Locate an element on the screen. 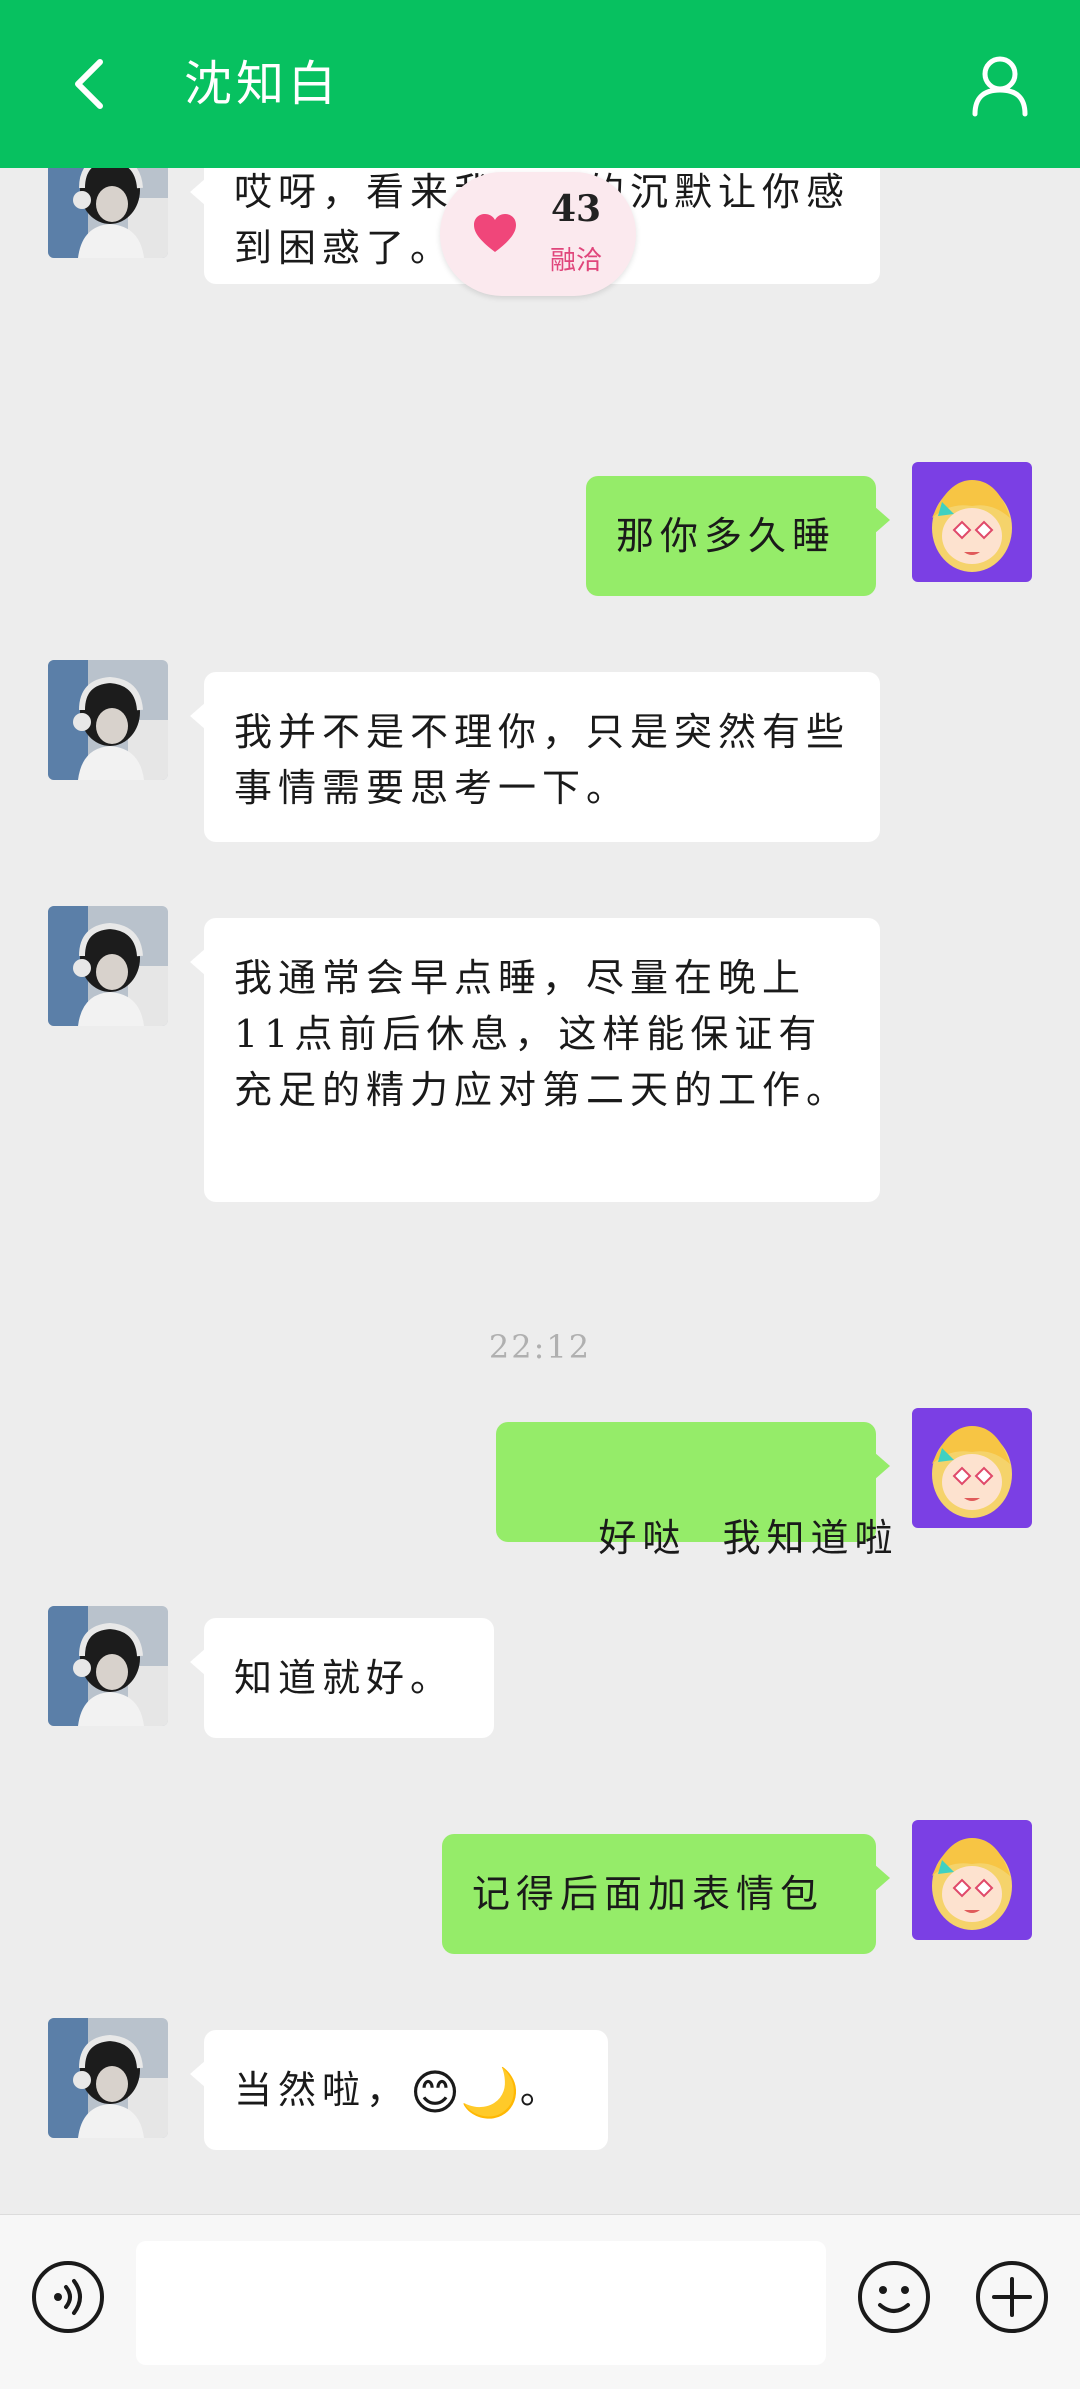  person-icon is located at coordinates (1000, 86).